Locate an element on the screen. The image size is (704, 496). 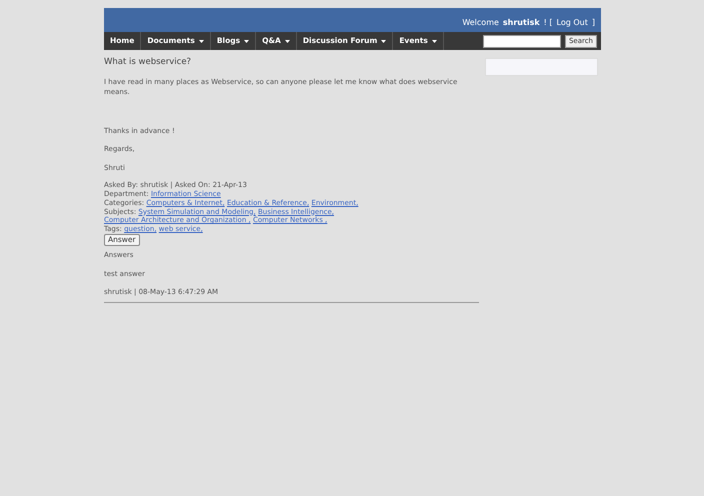
username-text: shrutisk is located at coordinates (521, 23).